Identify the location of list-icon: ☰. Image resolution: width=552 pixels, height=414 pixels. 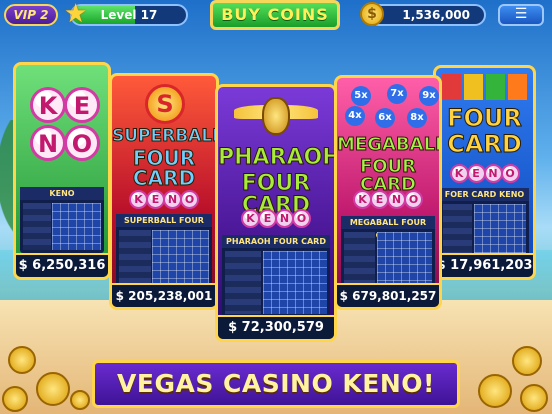
(521, 14).